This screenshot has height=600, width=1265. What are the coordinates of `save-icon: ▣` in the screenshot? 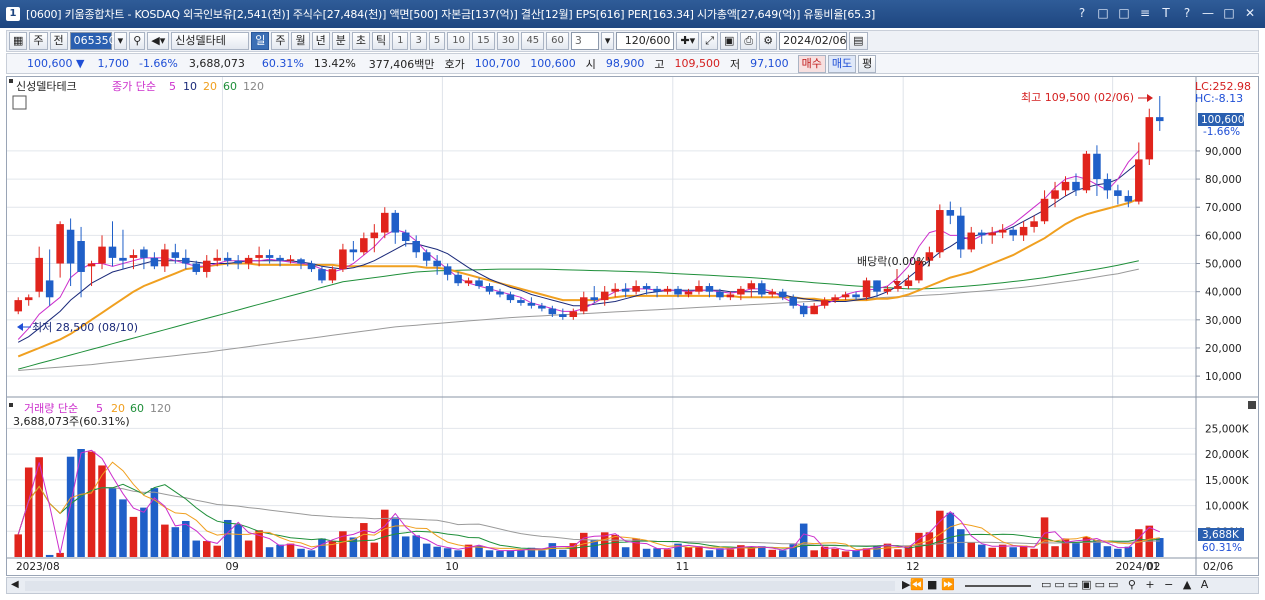 It's located at (729, 41).